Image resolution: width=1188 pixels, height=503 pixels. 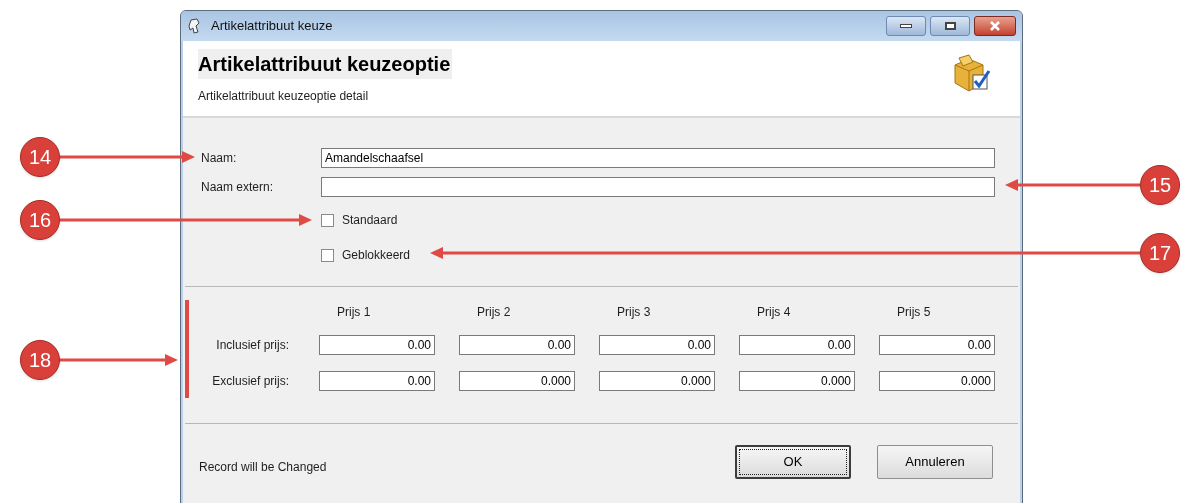 I want to click on dialog-button: OK, so click(x=793, y=462).